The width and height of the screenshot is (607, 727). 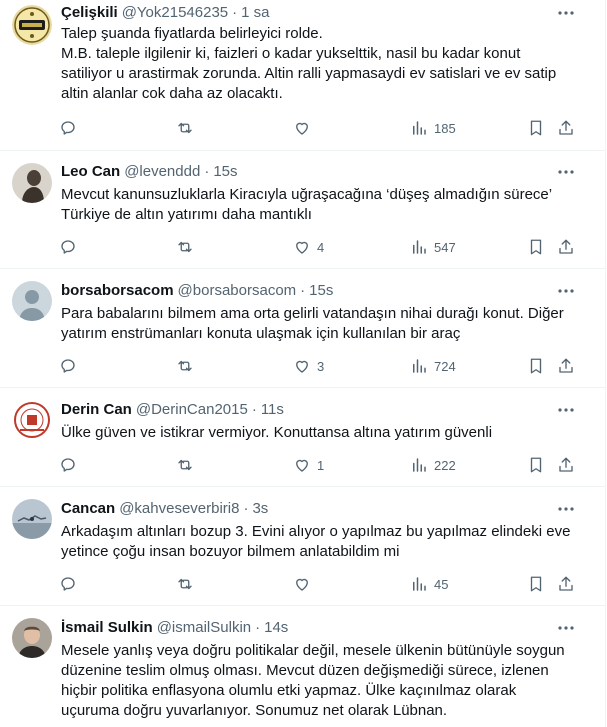 What do you see at coordinates (89, 12) in the screenshot?
I see `author-name: Çelişkili` at bounding box center [89, 12].